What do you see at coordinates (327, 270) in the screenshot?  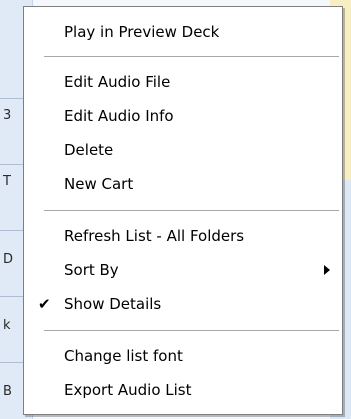 I see `submenu-arrow-icon` at bounding box center [327, 270].